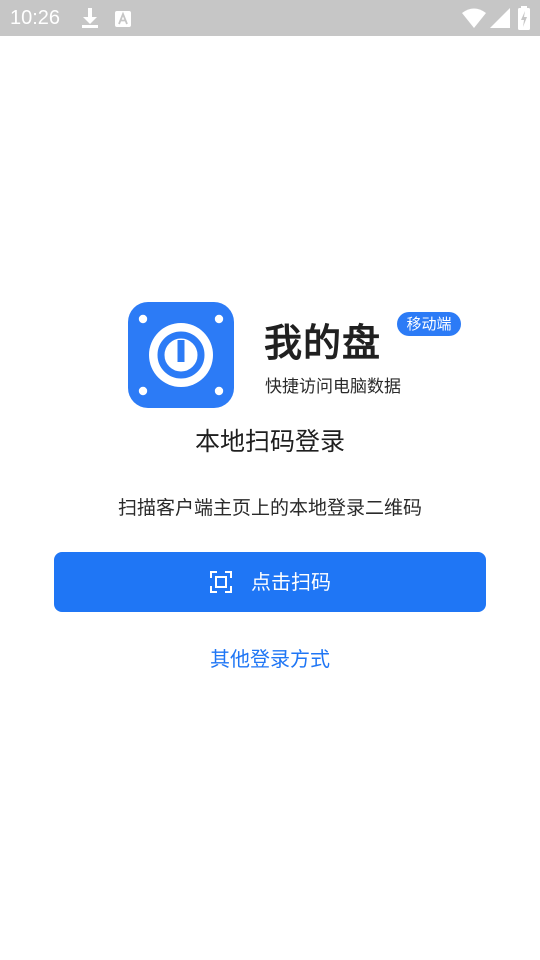  What do you see at coordinates (524, 18) in the screenshot?
I see `battery-charging-icon` at bounding box center [524, 18].